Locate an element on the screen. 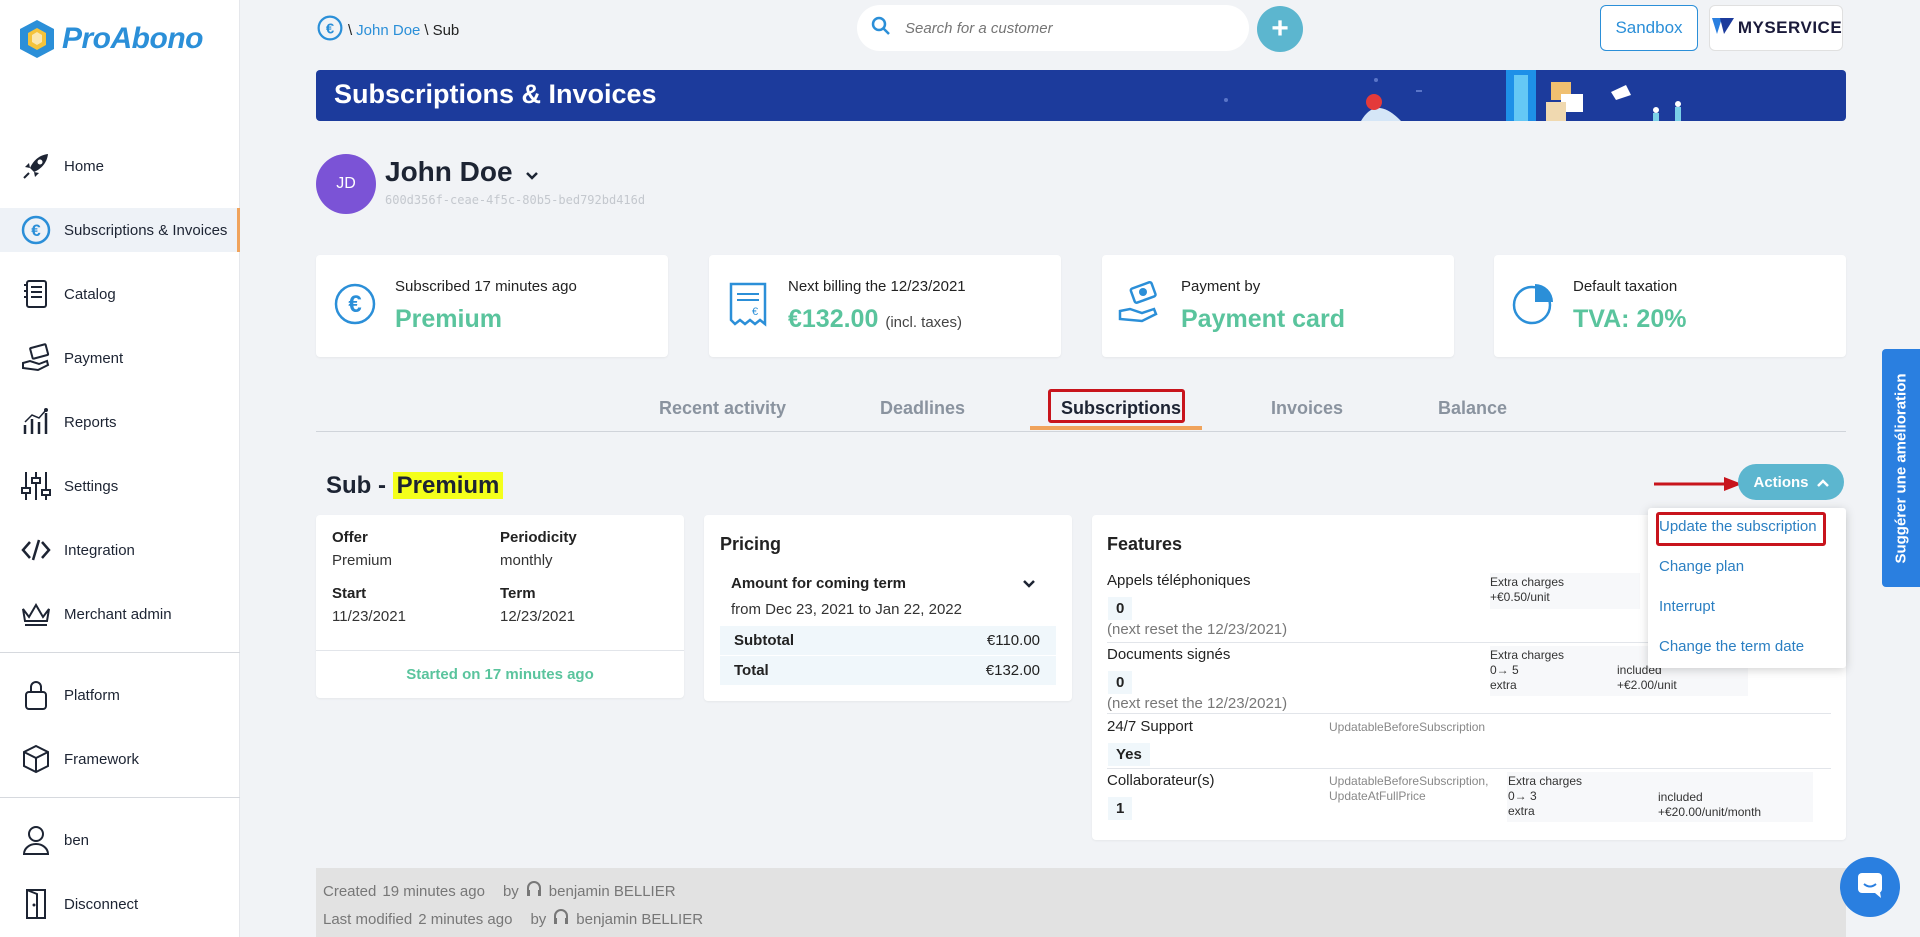 The image size is (1920, 937). by-label: by is located at coordinates (538, 919).